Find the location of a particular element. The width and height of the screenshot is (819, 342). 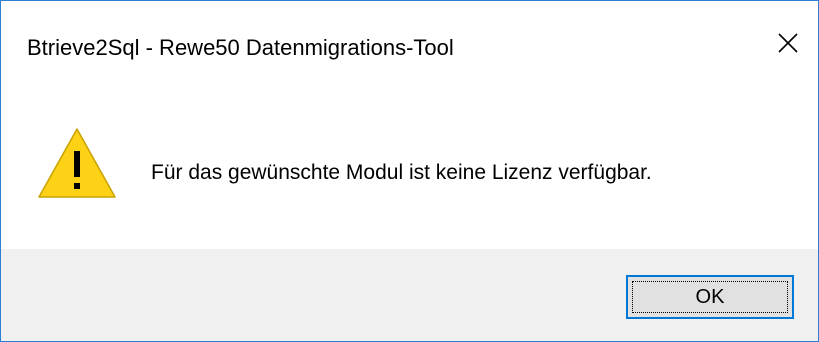

ok-button-label: OK is located at coordinates (710, 296).